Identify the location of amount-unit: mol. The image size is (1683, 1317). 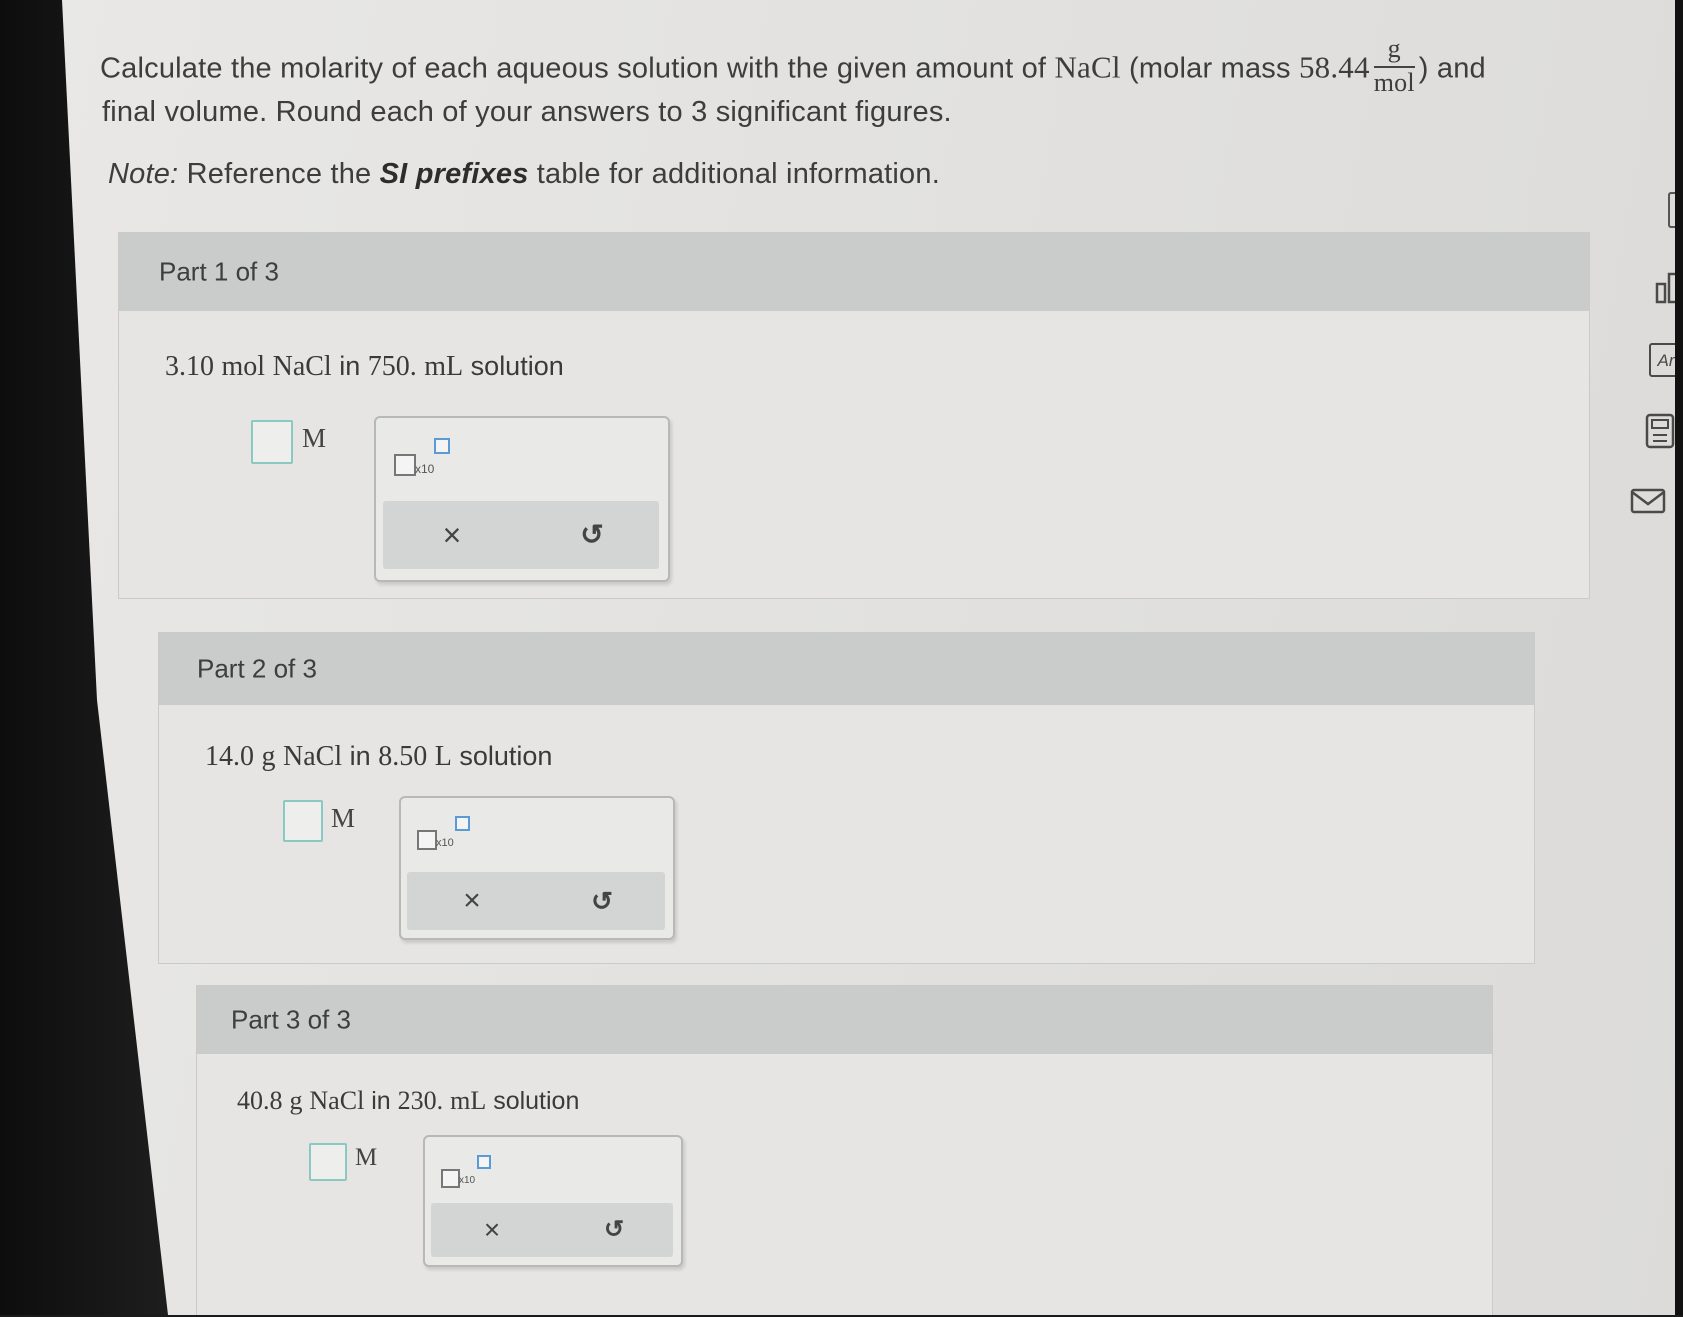
(243, 366).